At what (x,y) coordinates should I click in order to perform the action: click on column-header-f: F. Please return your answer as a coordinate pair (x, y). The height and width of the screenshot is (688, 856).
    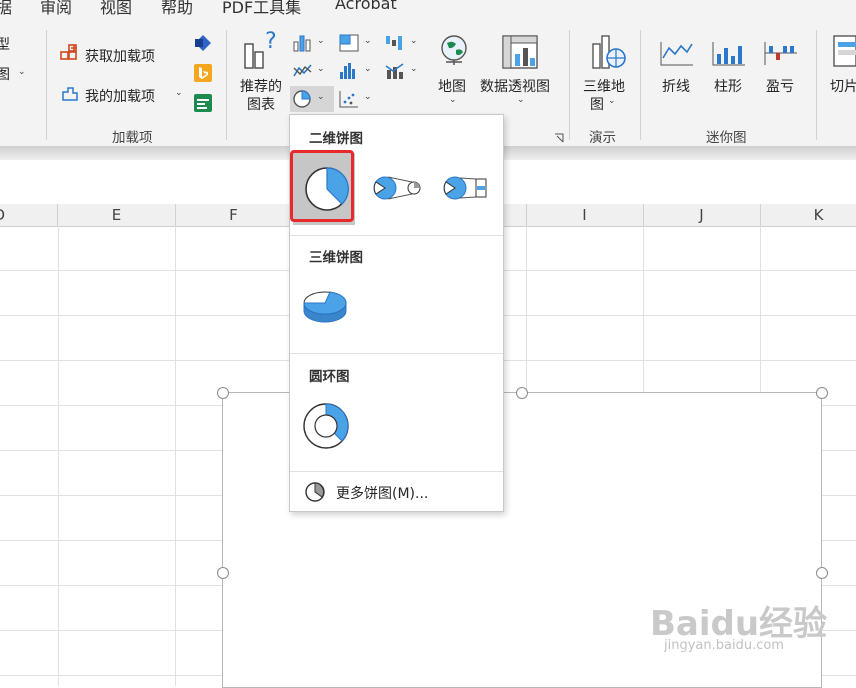
    Looking at the image, I should click on (234, 215).